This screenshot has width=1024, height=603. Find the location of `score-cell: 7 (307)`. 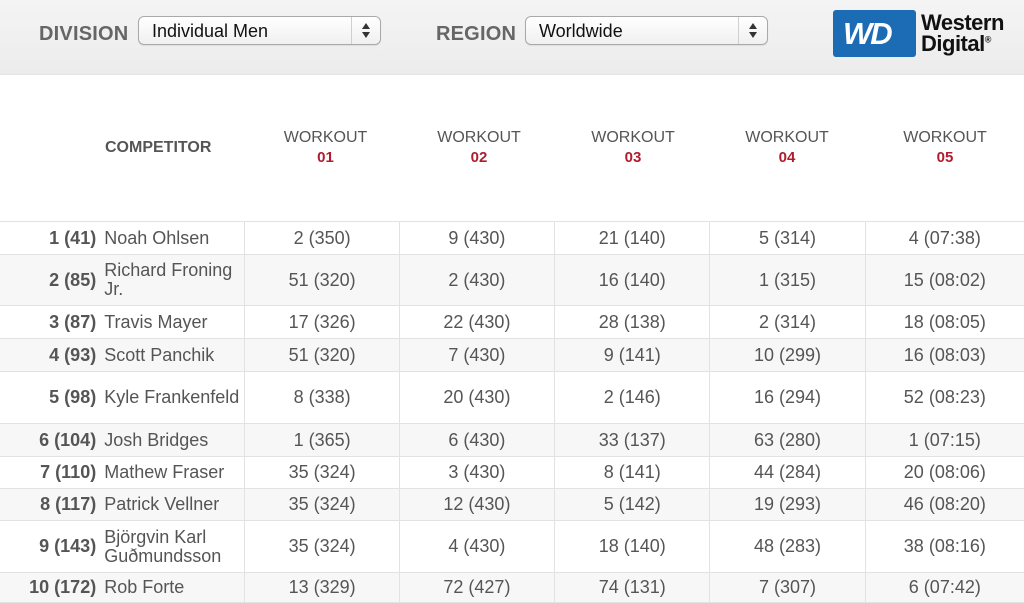

score-cell: 7 (307) is located at coordinates (787, 587).